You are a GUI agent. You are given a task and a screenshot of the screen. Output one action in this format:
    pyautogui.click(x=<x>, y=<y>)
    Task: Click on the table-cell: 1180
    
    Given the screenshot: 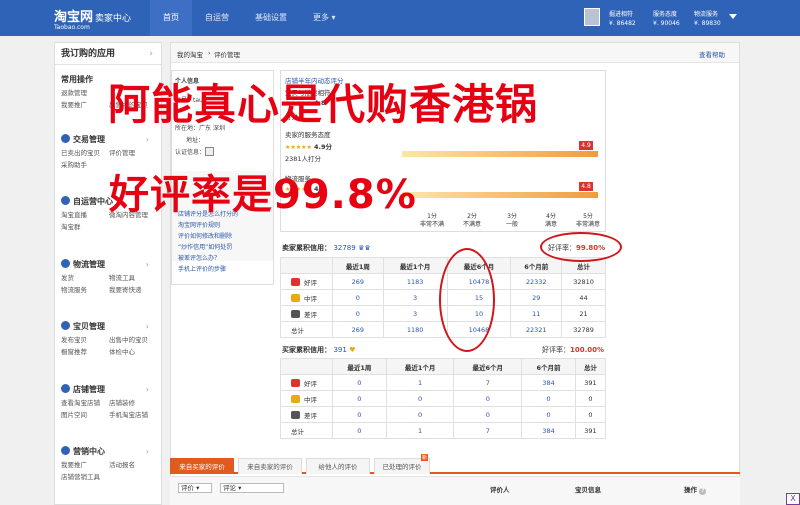 What is the action you would take?
    pyautogui.click(x=415, y=329)
    